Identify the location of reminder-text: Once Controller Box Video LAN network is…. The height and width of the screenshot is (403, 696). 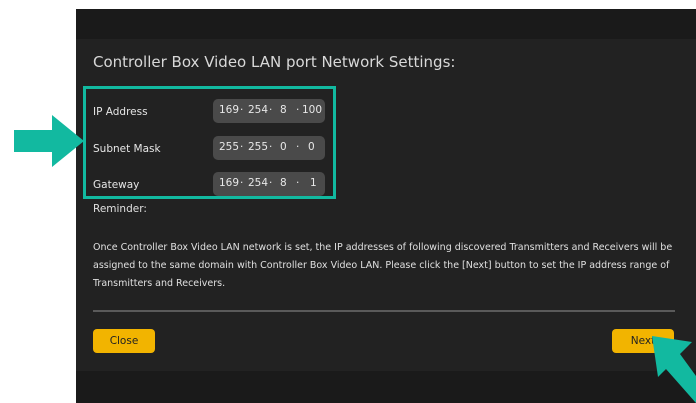
(383, 265).